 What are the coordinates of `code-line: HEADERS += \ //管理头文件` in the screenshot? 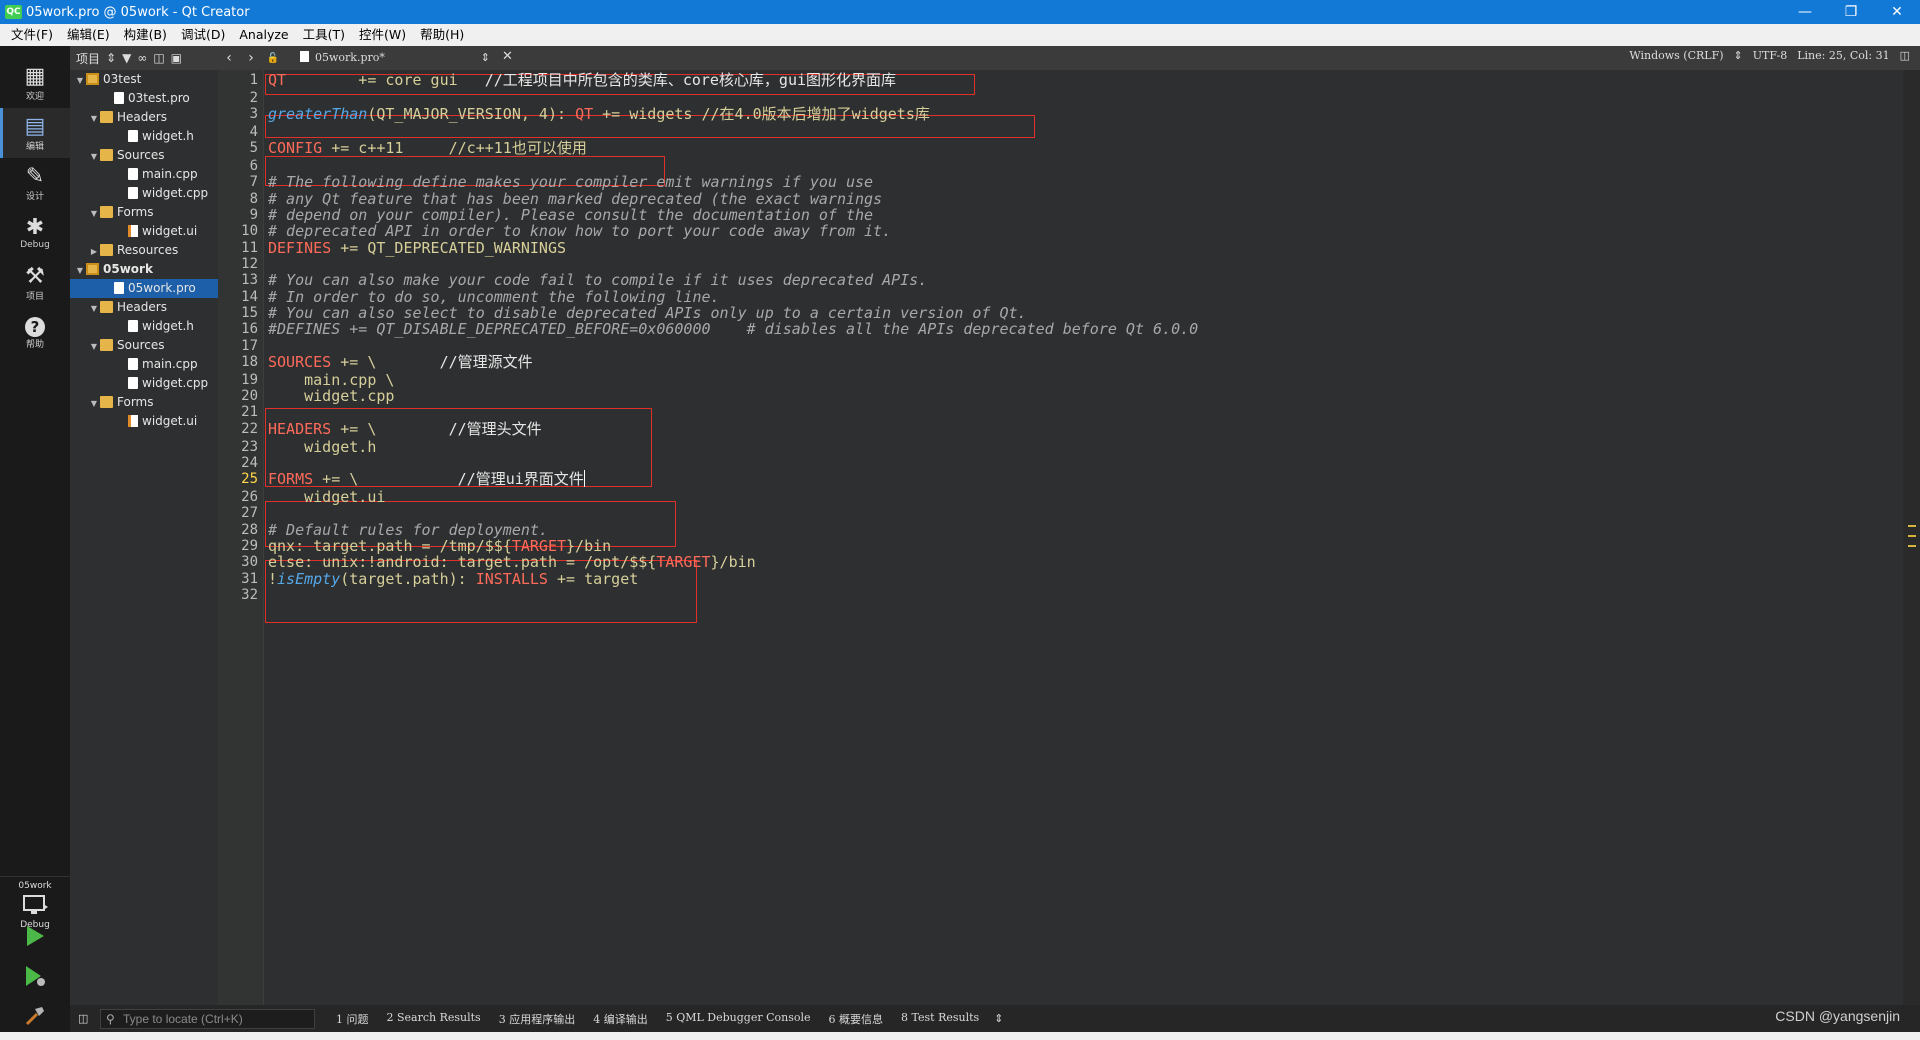 It's located at (405, 429).